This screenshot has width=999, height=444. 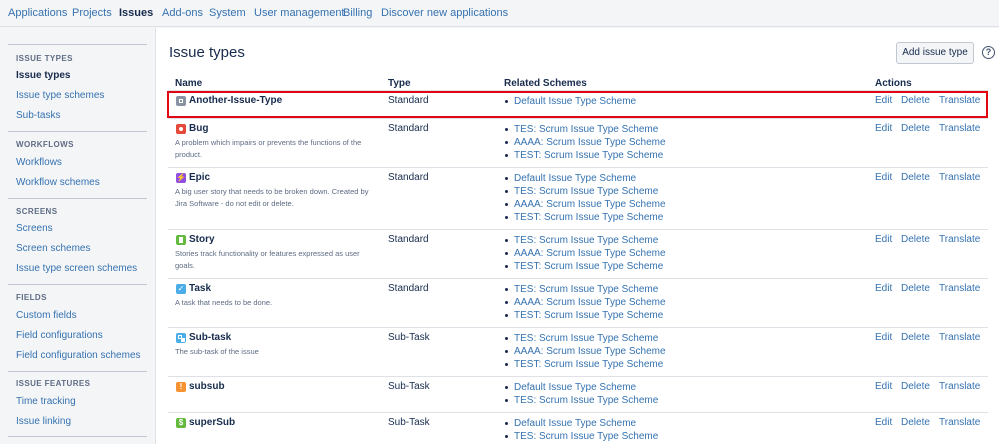 I want to click on tab-issues: Issues, so click(x=136, y=13).